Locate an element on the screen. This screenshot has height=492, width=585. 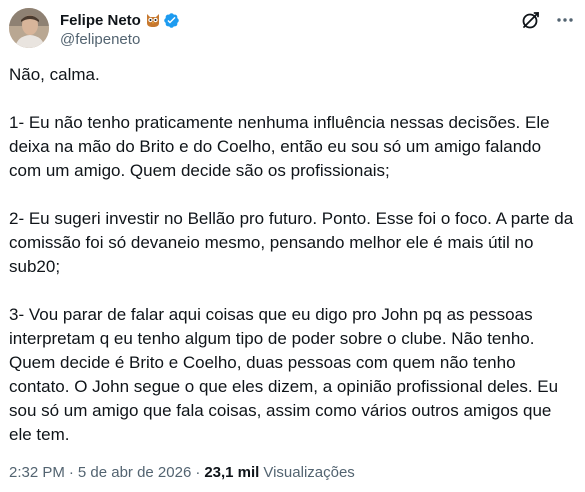
author-display-name: Felipe Neto is located at coordinates (100, 20).